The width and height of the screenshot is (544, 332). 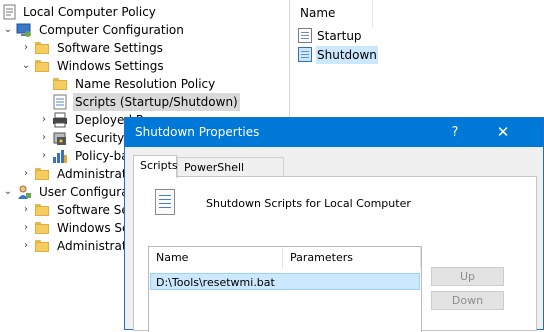 What do you see at coordinates (24, 192) in the screenshot?
I see `user-icon` at bounding box center [24, 192].